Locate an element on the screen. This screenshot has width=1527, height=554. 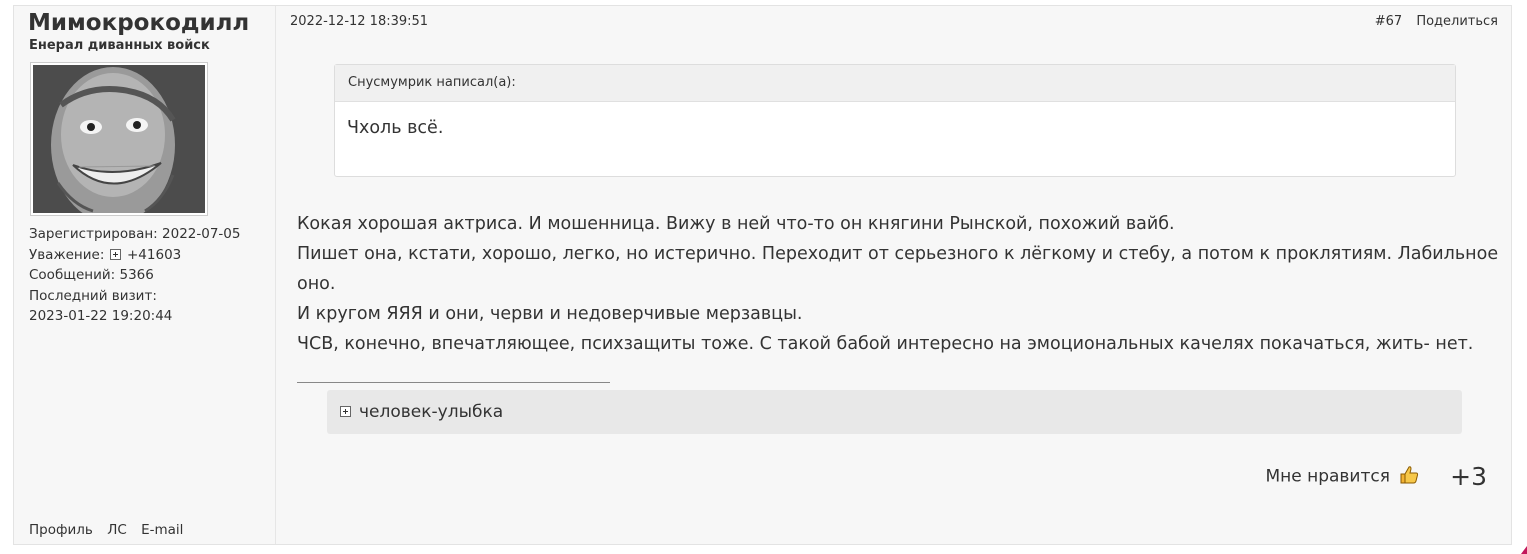
author-name: Мимокрокодилл is located at coordinates (138, 23).